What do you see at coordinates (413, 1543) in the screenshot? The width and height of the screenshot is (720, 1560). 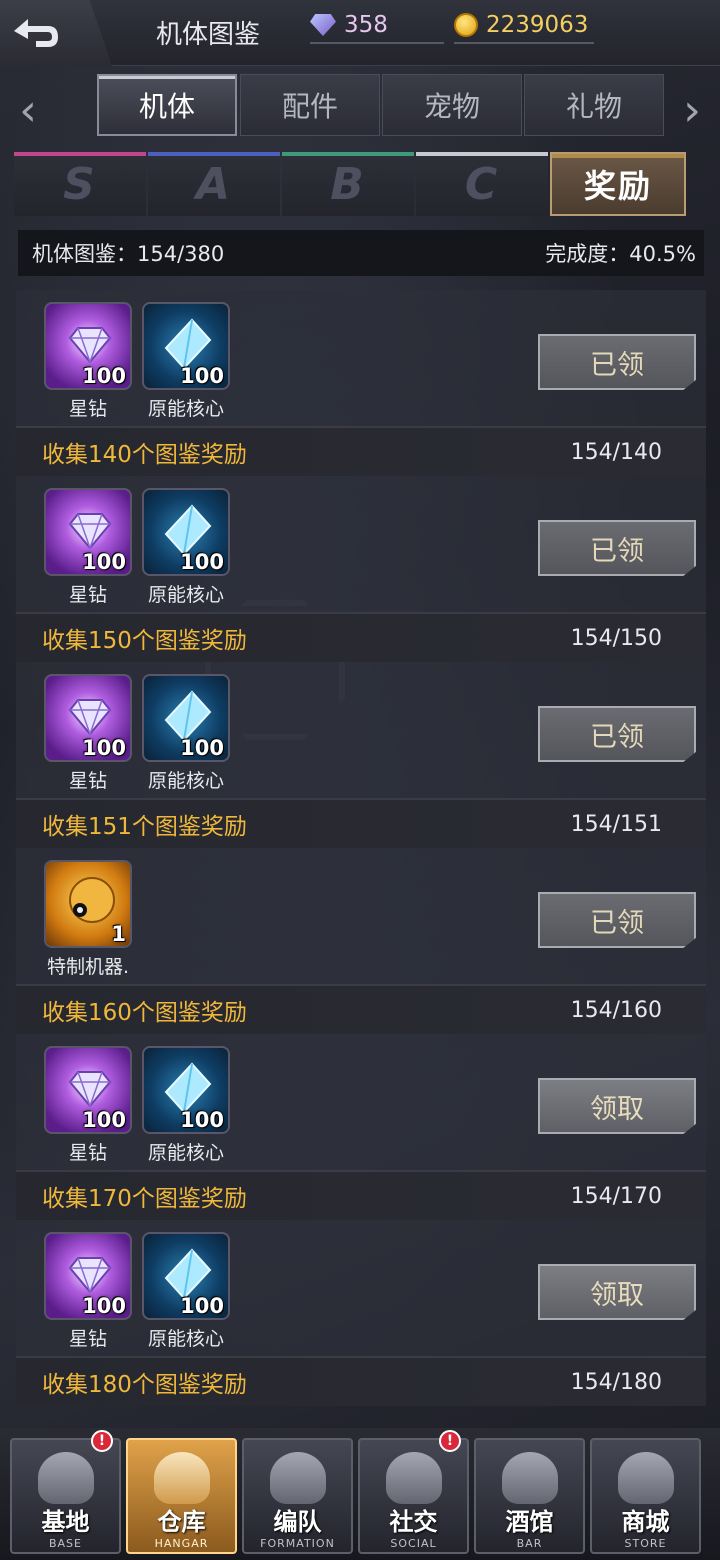 I see `nav-sublabel: SOCIAL` at bounding box center [413, 1543].